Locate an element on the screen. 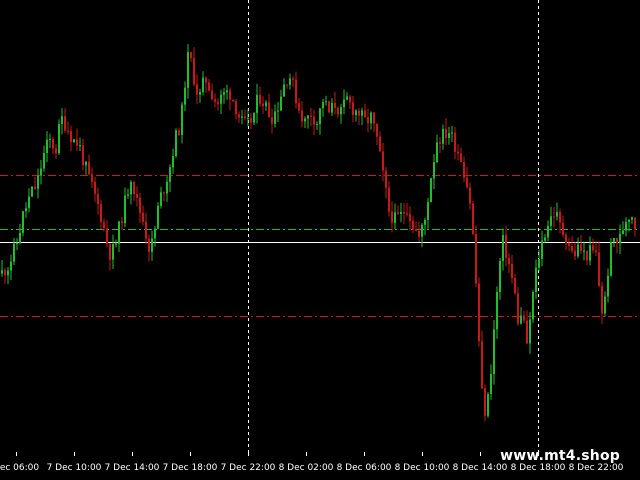 The image size is (640, 480). x-tick-label: 8 Dec 14:00 is located at coordinates (480, 468).